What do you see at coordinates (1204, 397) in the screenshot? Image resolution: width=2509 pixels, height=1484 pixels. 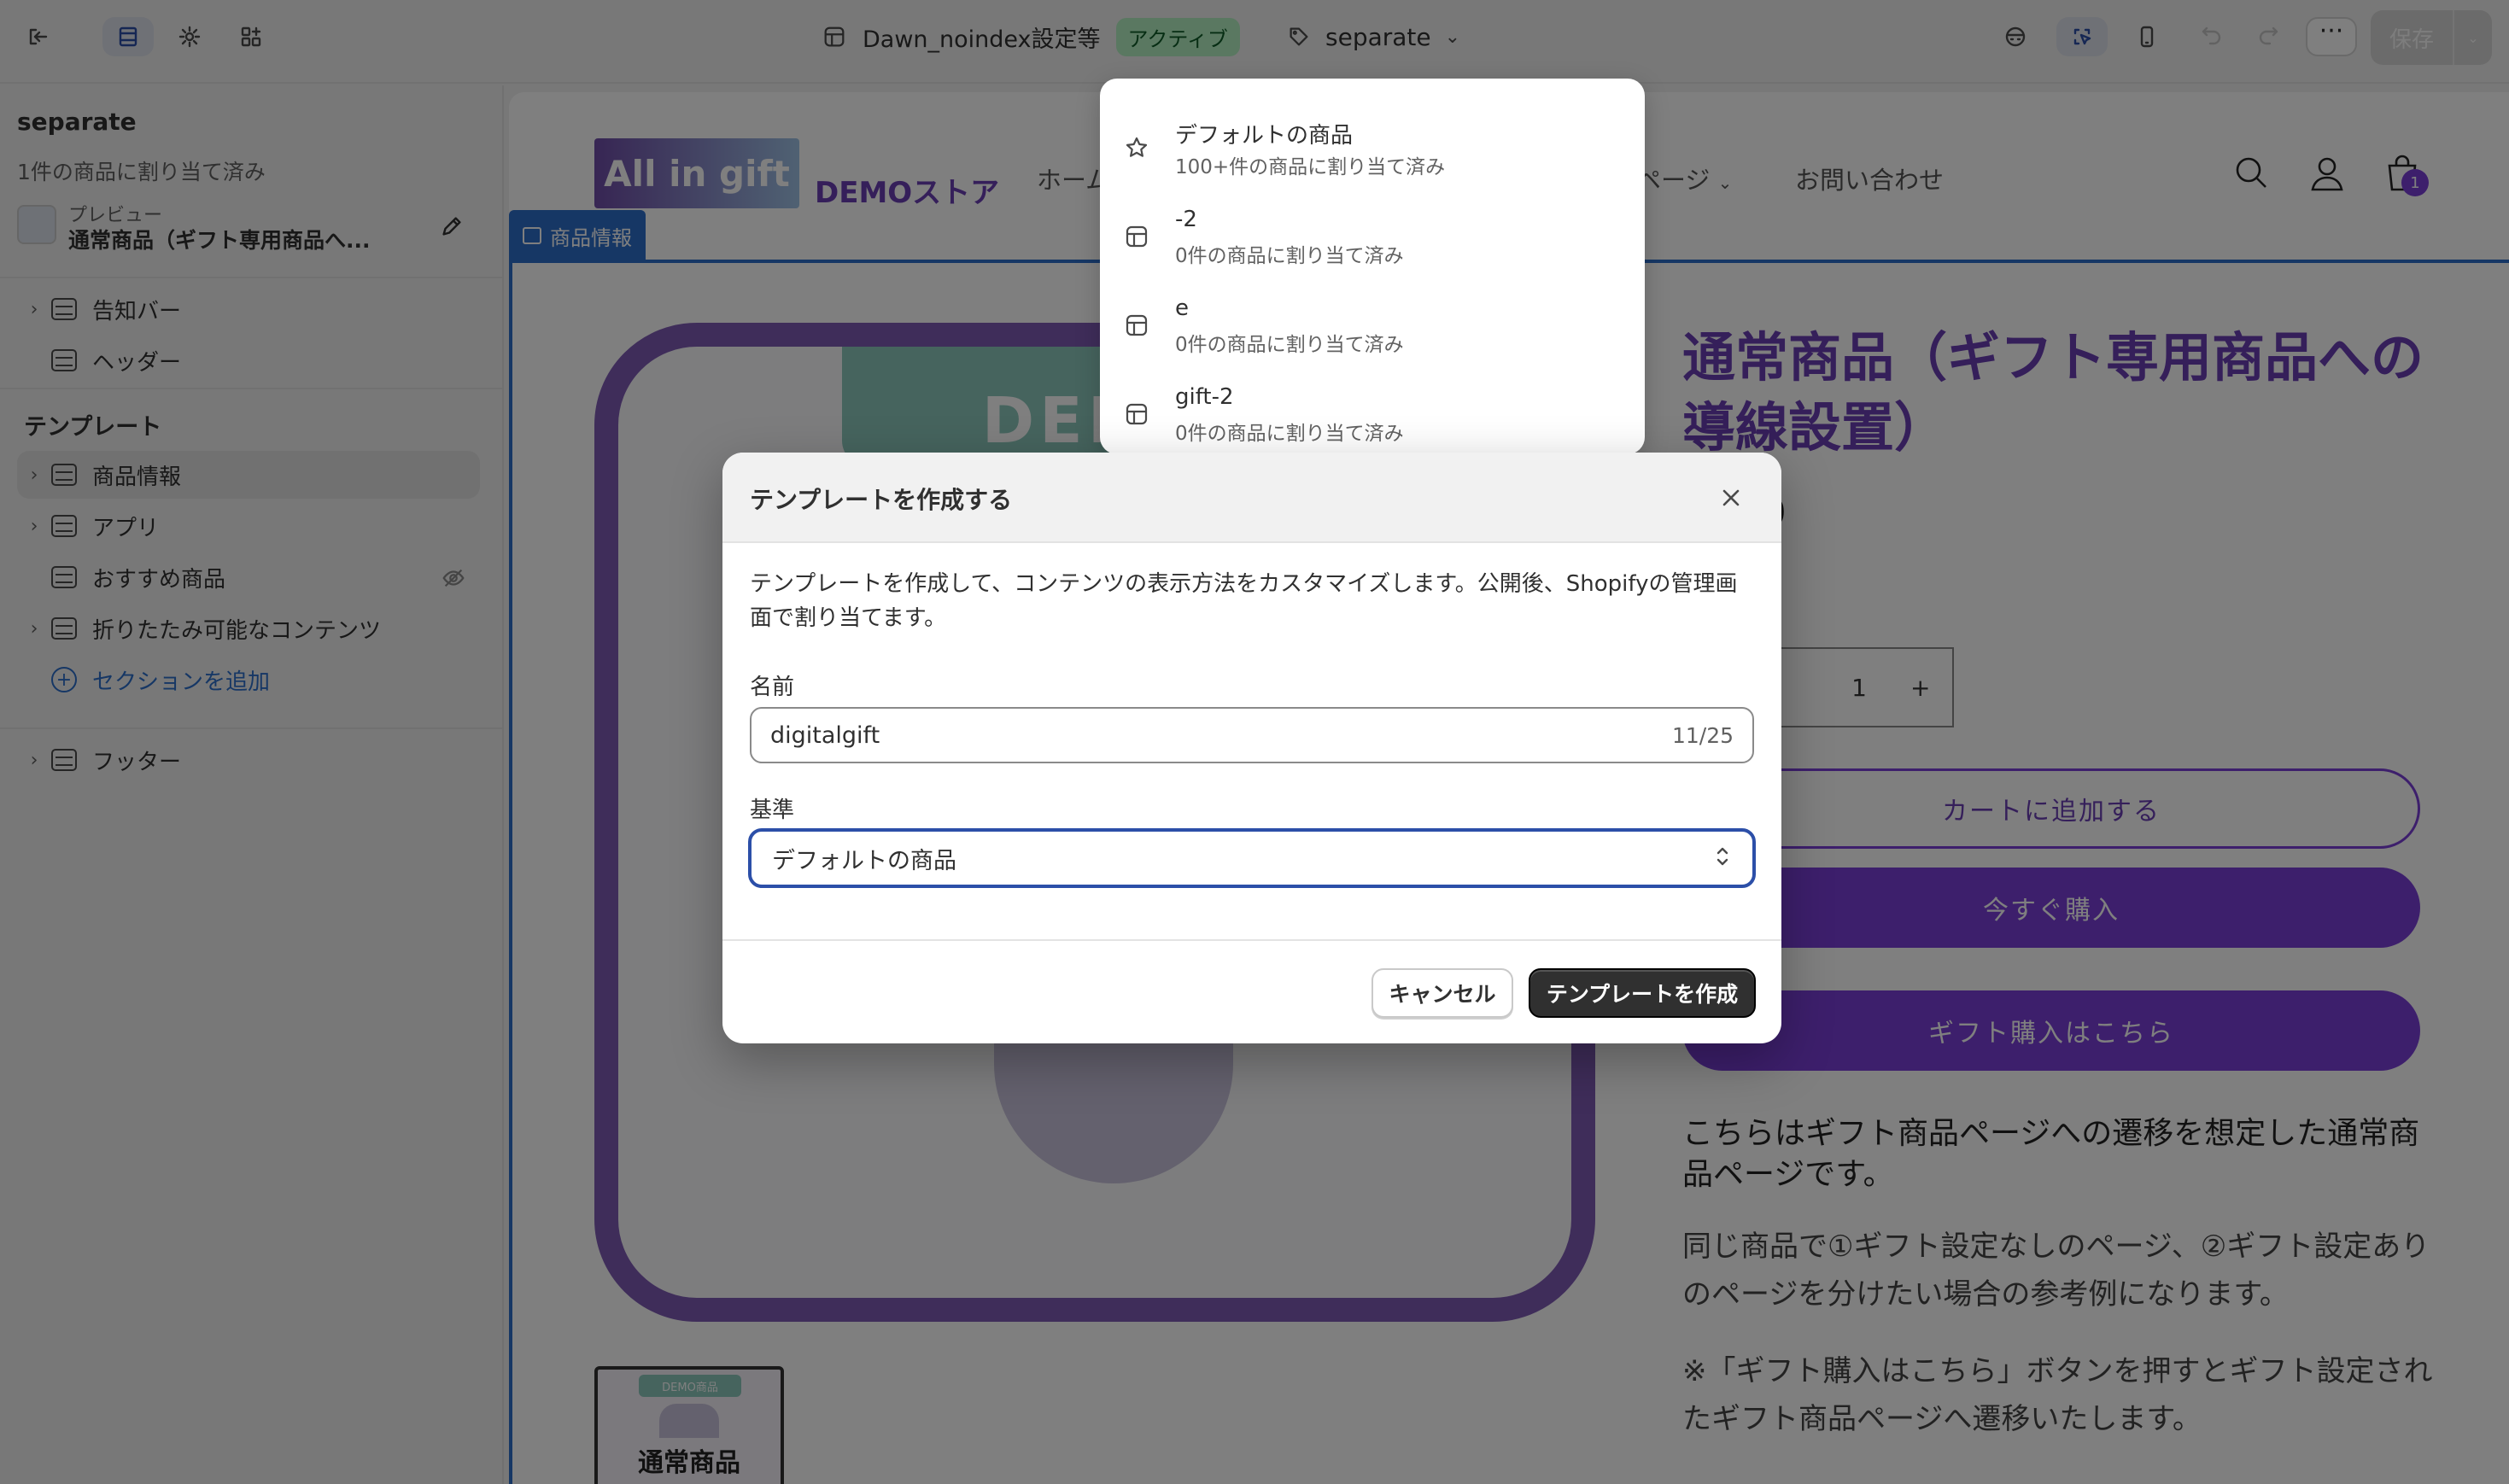 I see `dropdown-item-name: gift-2` at bounding box center [1204, 397].